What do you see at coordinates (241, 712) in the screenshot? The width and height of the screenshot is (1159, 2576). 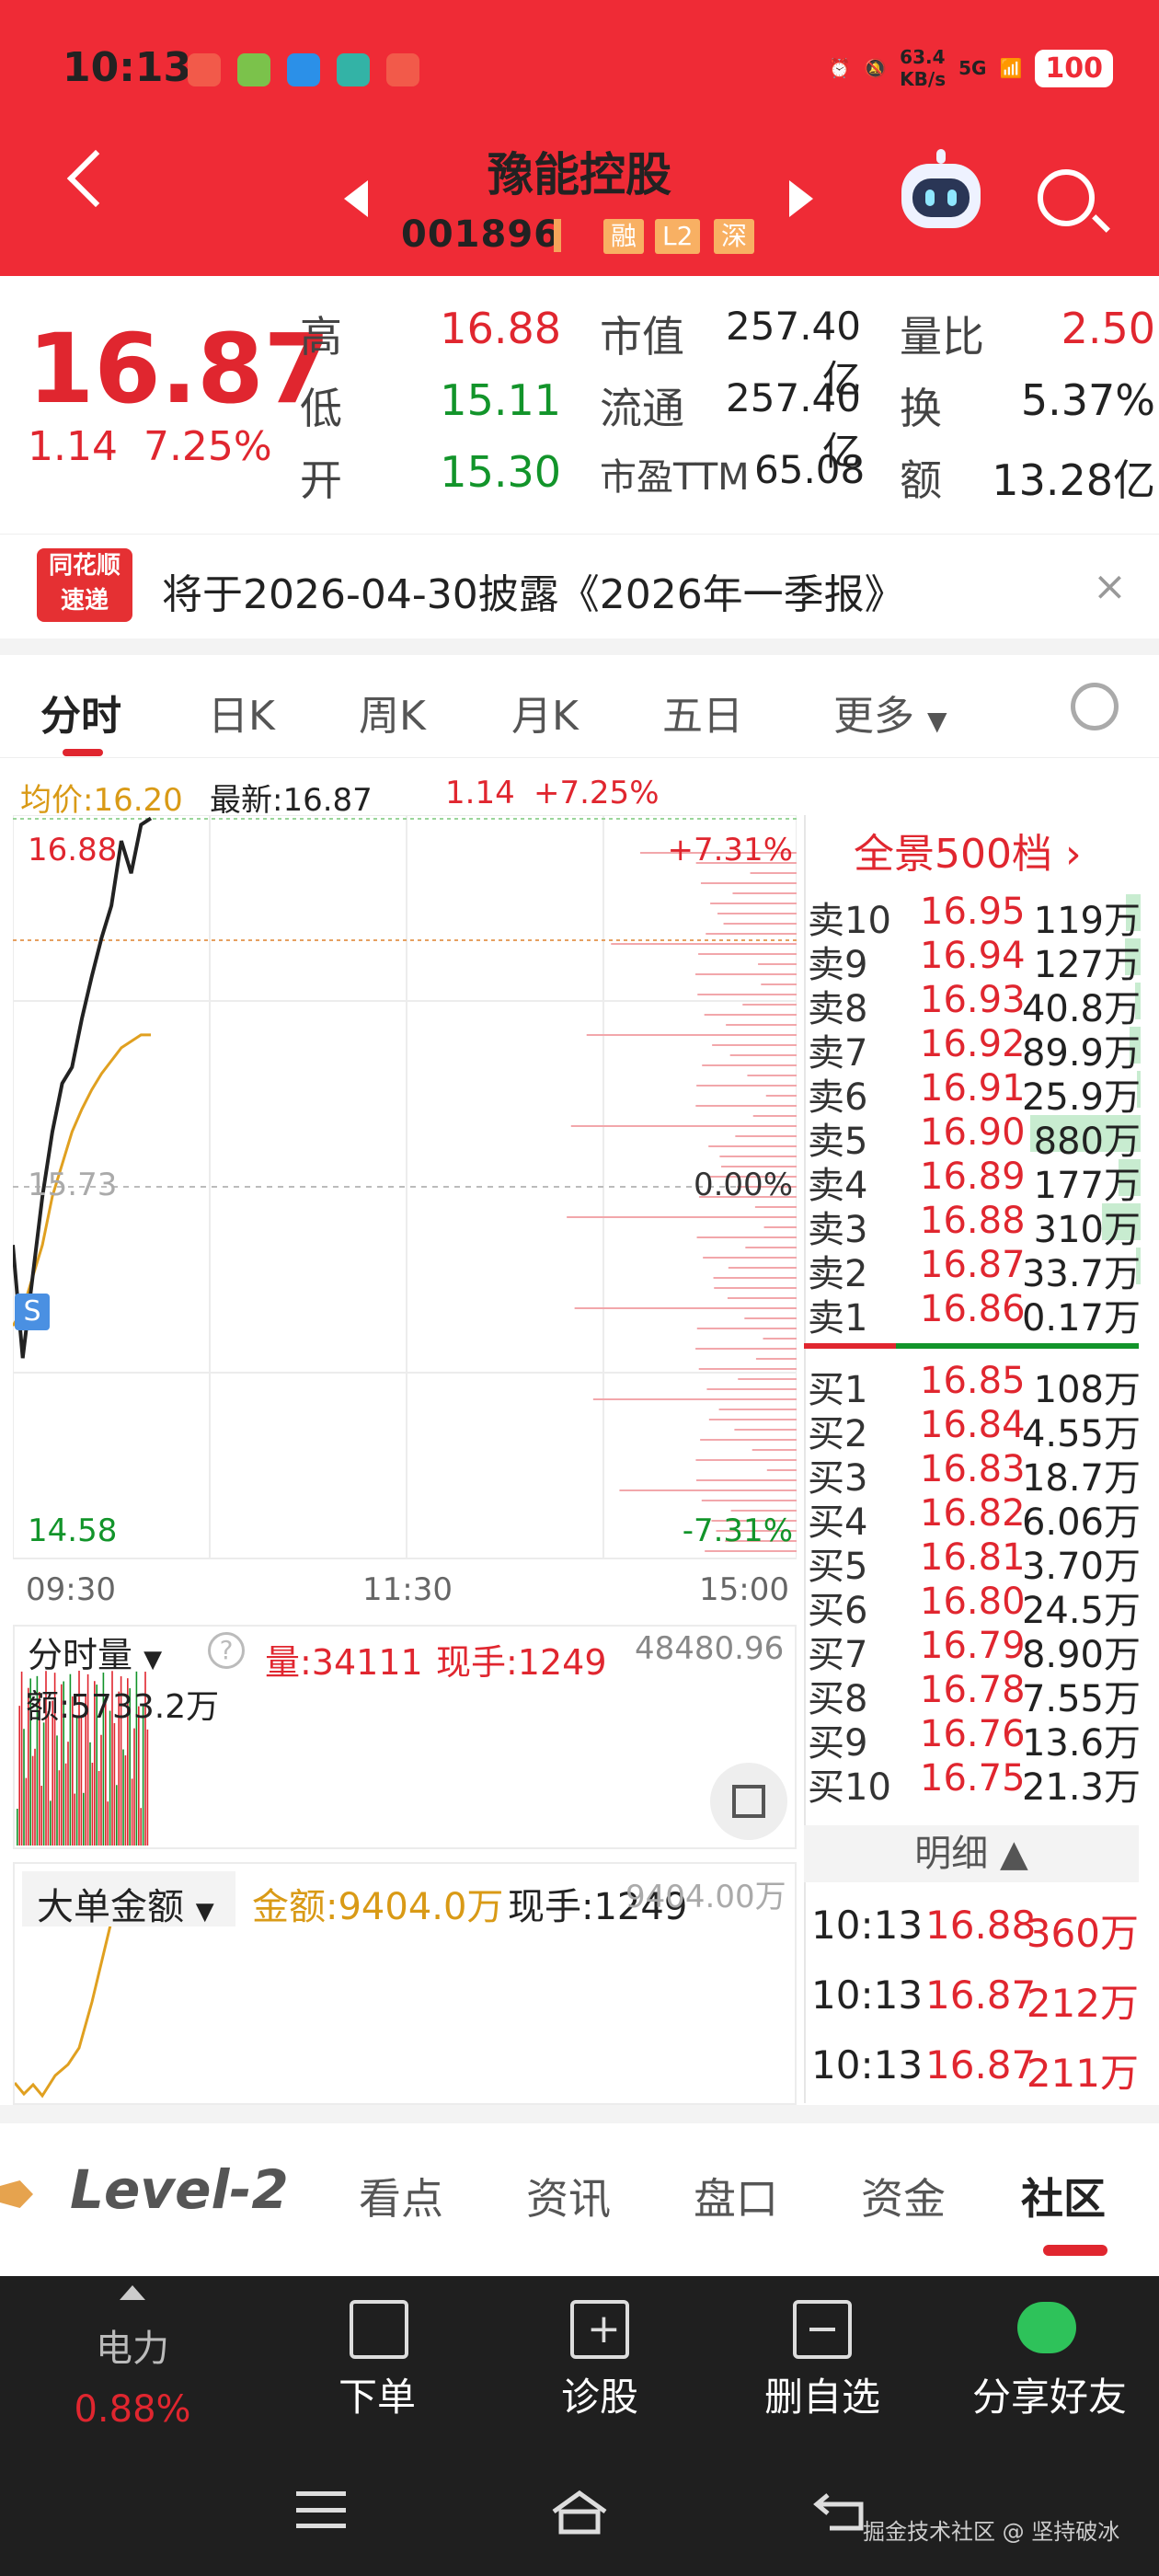 I see `tab-daily-k: 日K` at bounding box center [241, 712].